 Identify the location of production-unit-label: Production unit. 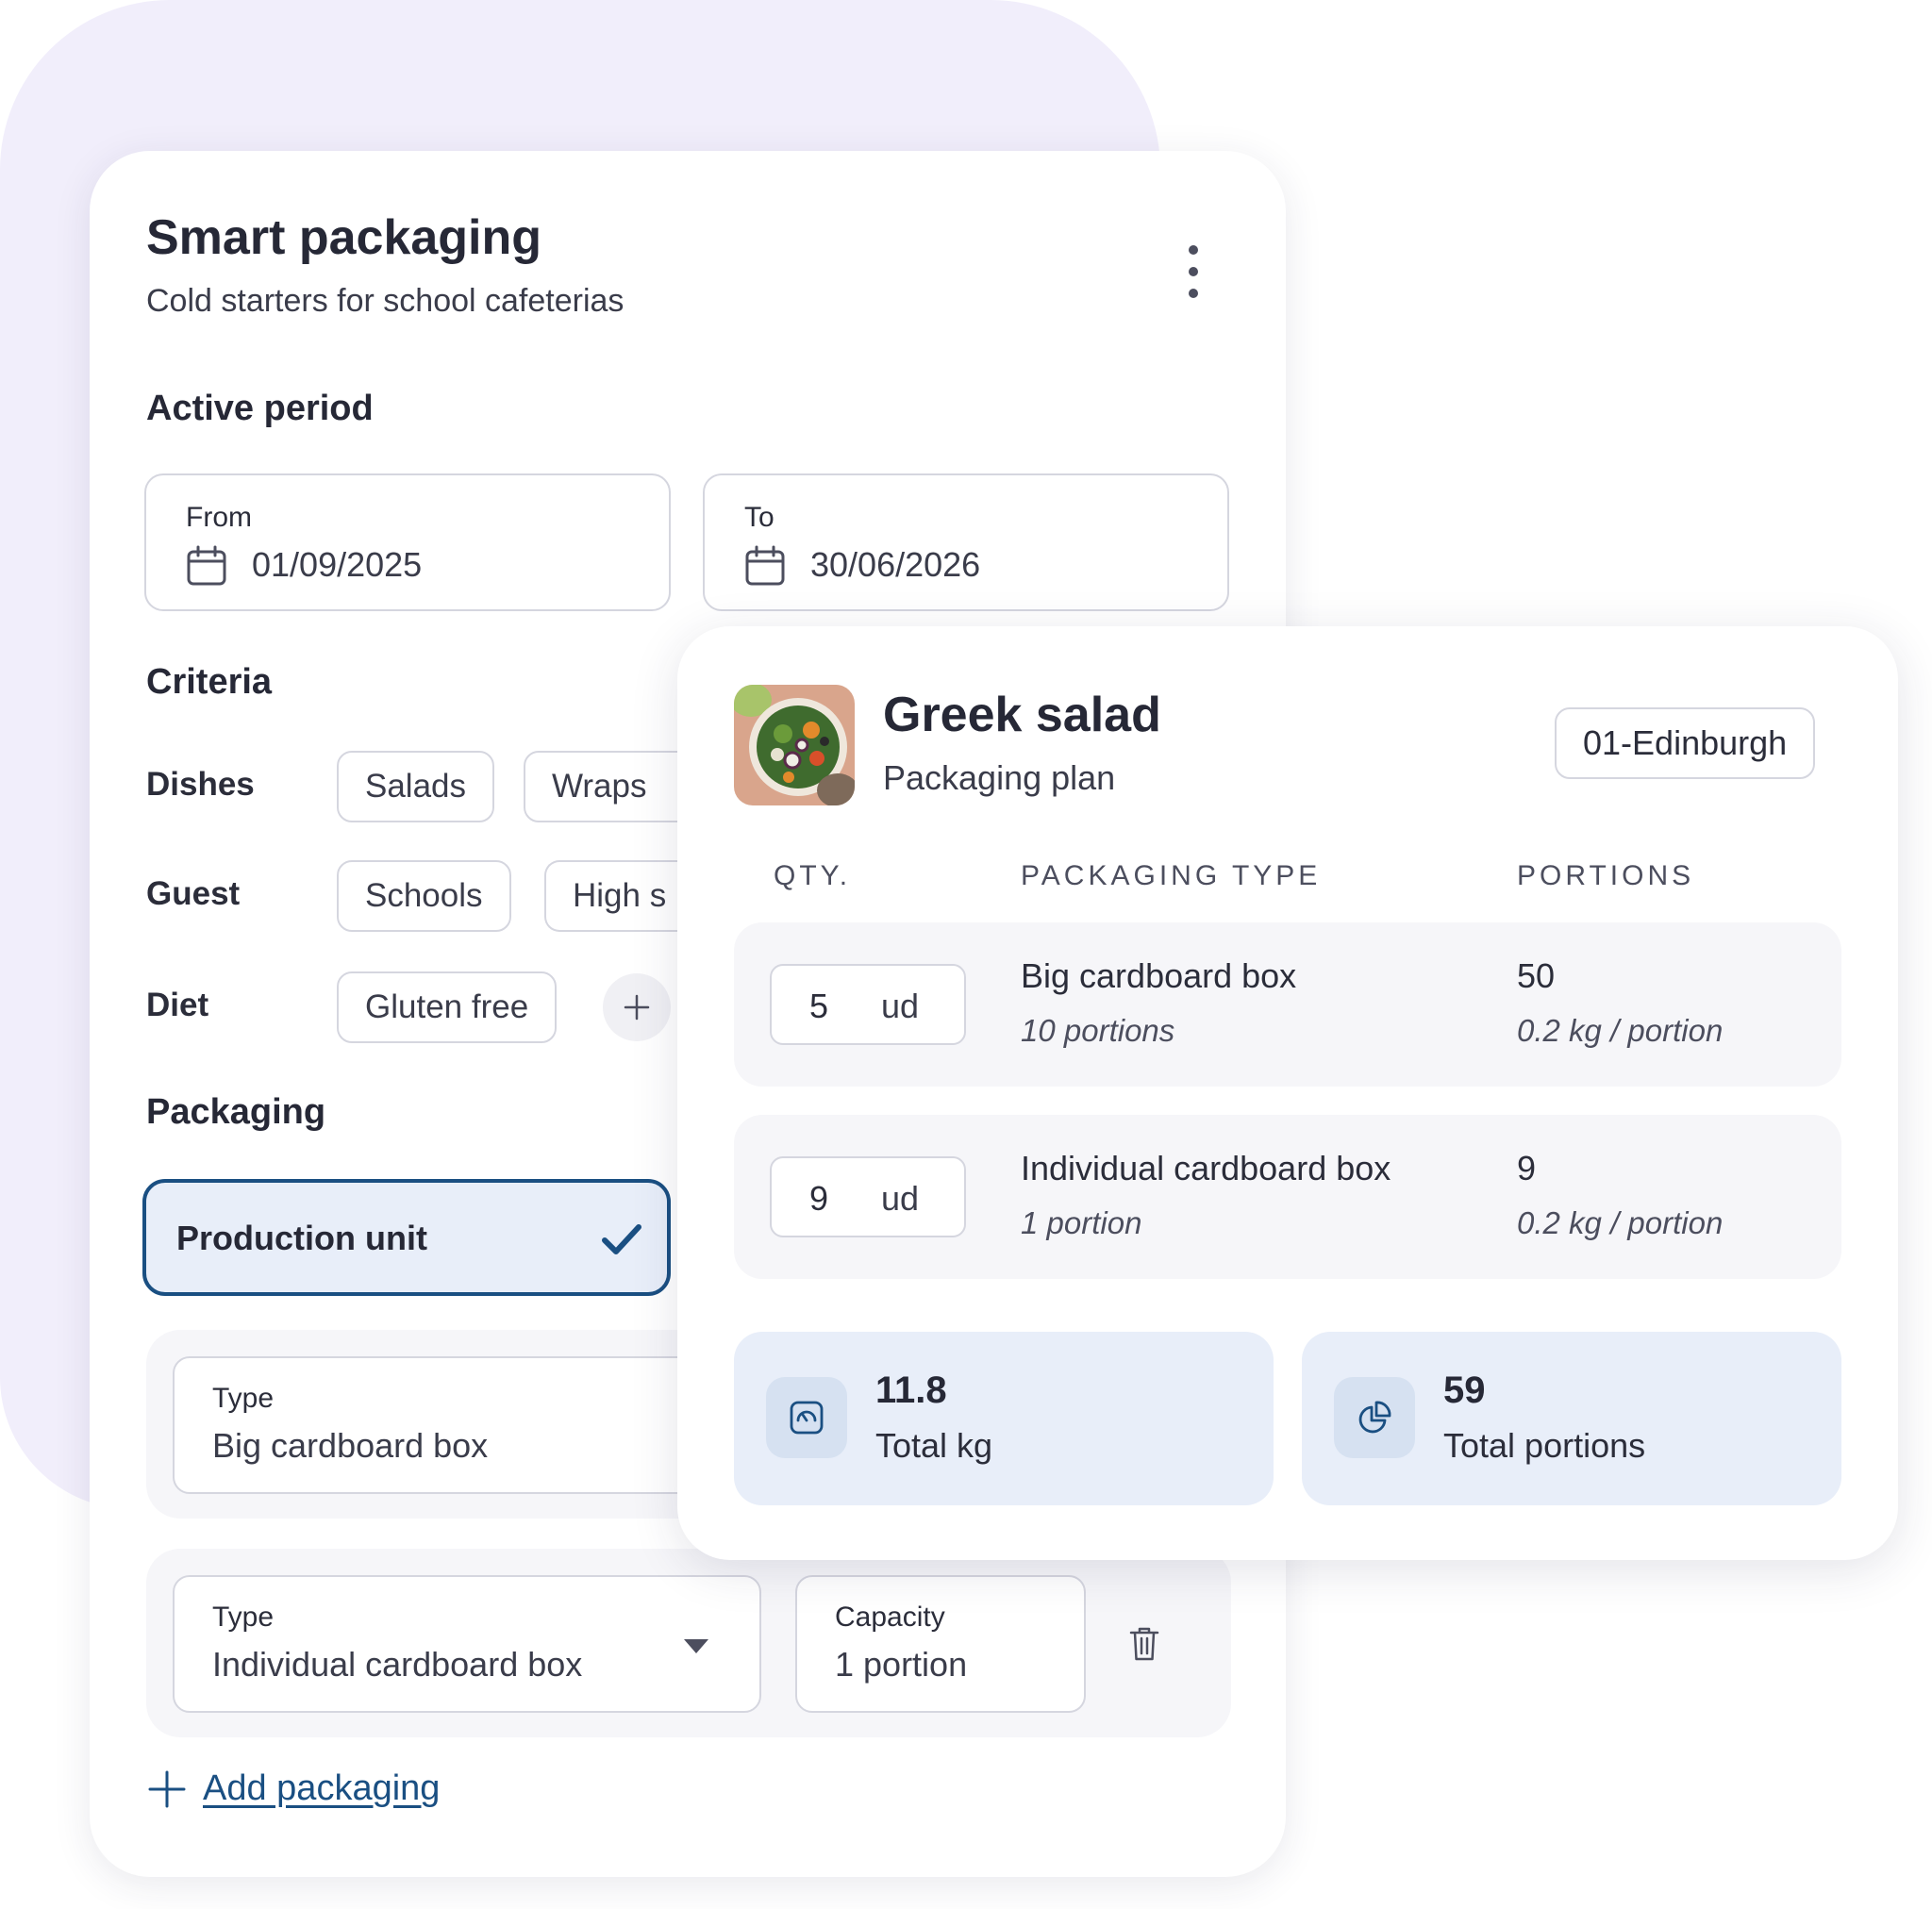
(301, 1238).